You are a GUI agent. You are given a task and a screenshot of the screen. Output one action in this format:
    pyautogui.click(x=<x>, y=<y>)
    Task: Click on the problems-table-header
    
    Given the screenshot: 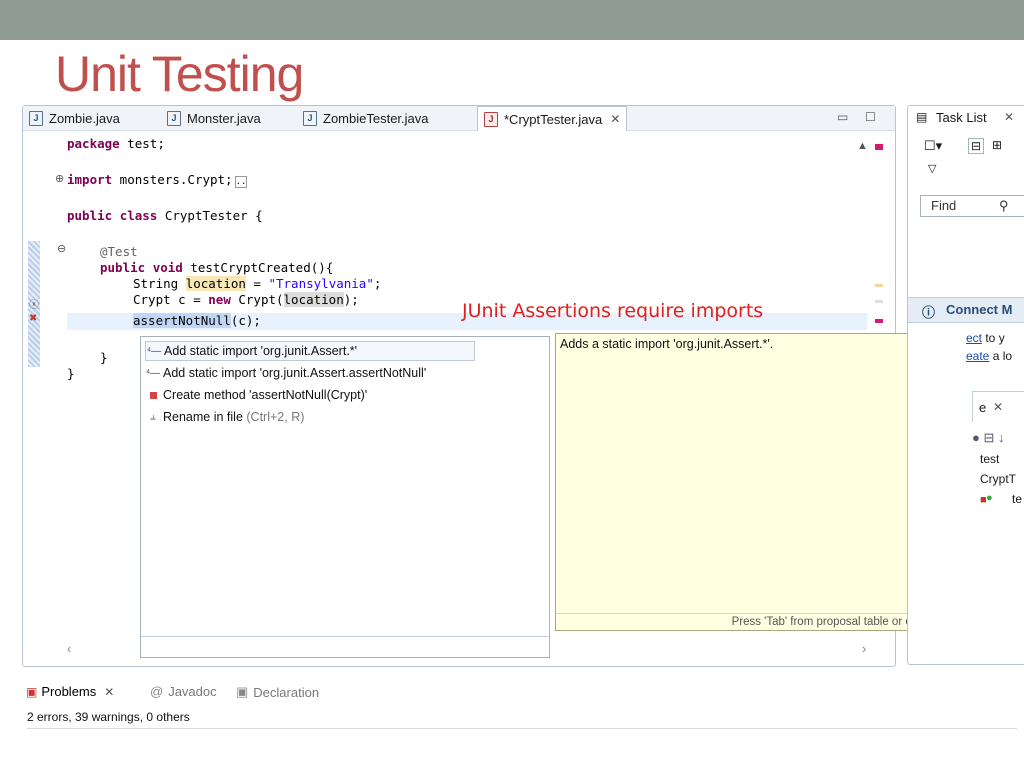 What is the action you would take?
    pyautogui.click(x=522, y=730)
    